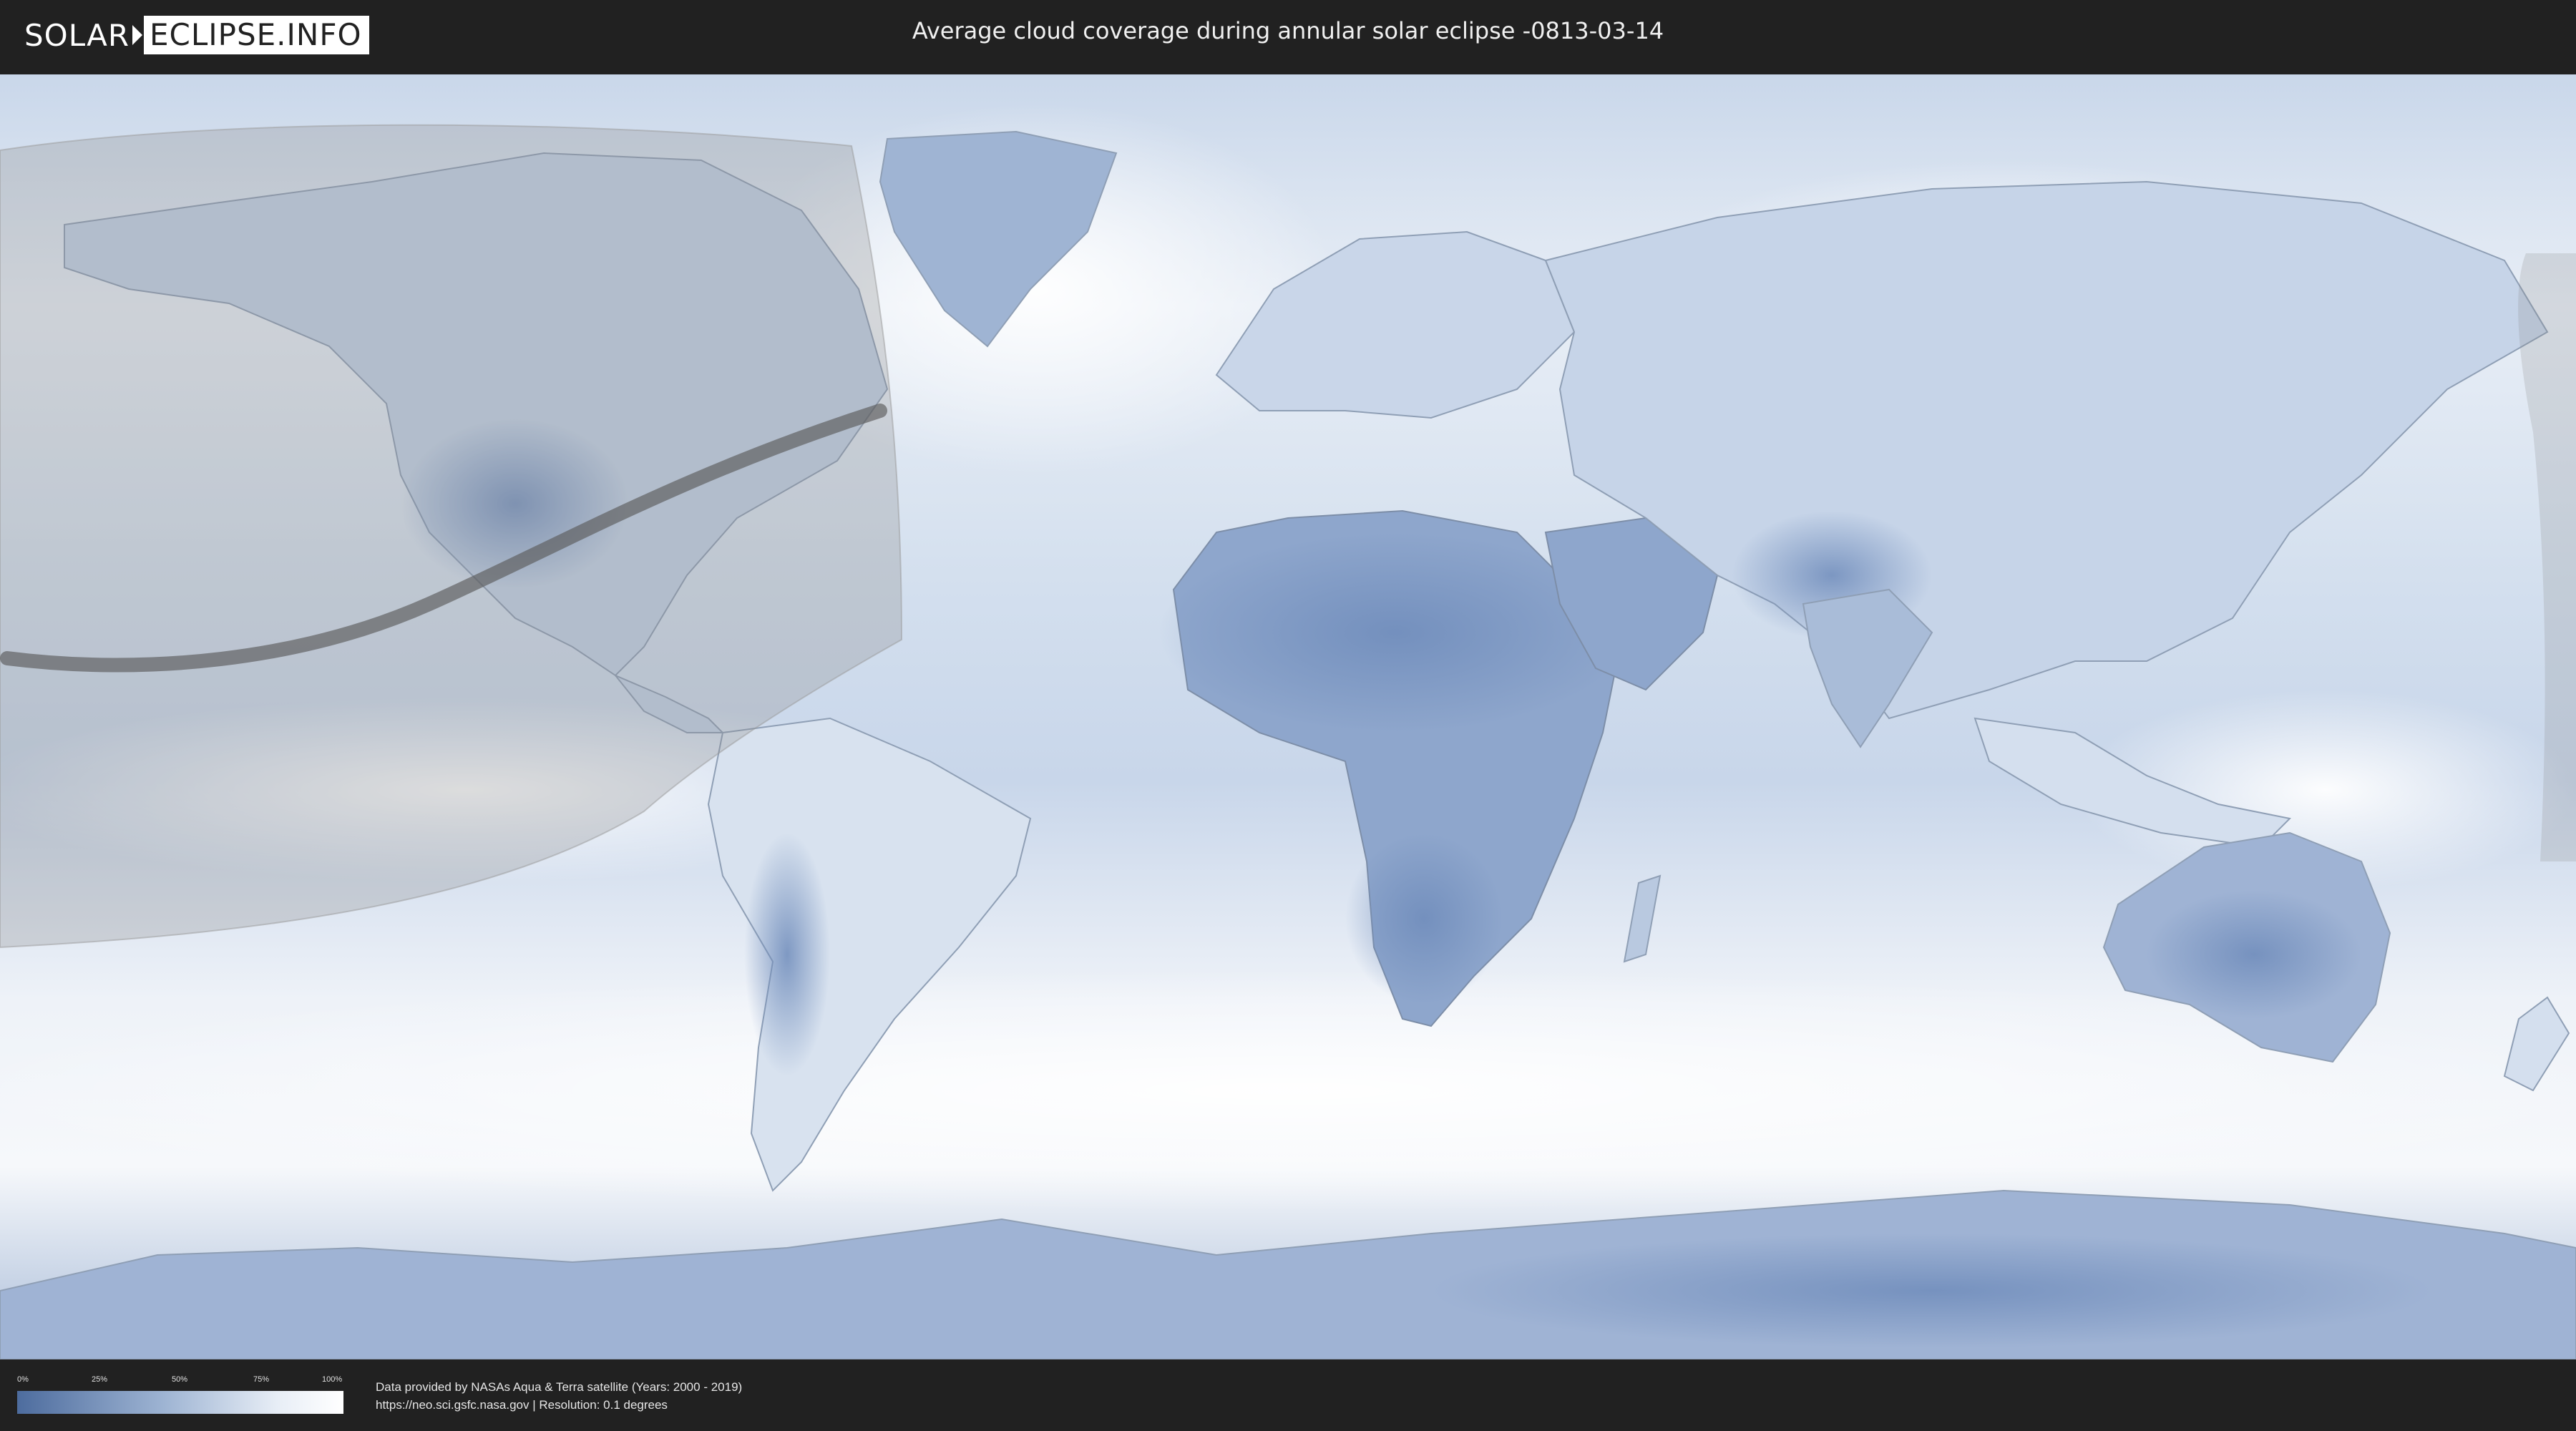  What do you see at coordinates (261, 1379) in the screenshot?
I see `legend-tick-75: 75%` at bounding box center [261, 1379].